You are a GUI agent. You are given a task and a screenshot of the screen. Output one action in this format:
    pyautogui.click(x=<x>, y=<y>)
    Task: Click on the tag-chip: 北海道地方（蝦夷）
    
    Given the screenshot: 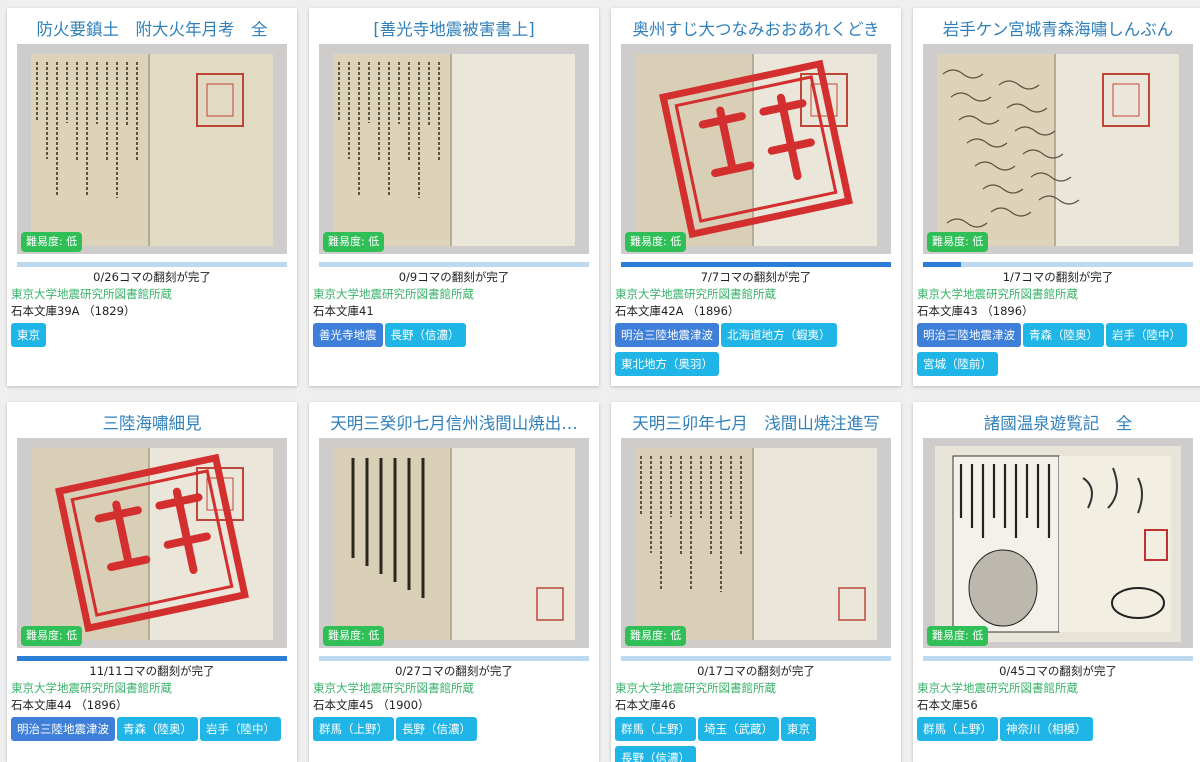 What is the action you would take?
    pyautogui.click(x=779, y=335)
    